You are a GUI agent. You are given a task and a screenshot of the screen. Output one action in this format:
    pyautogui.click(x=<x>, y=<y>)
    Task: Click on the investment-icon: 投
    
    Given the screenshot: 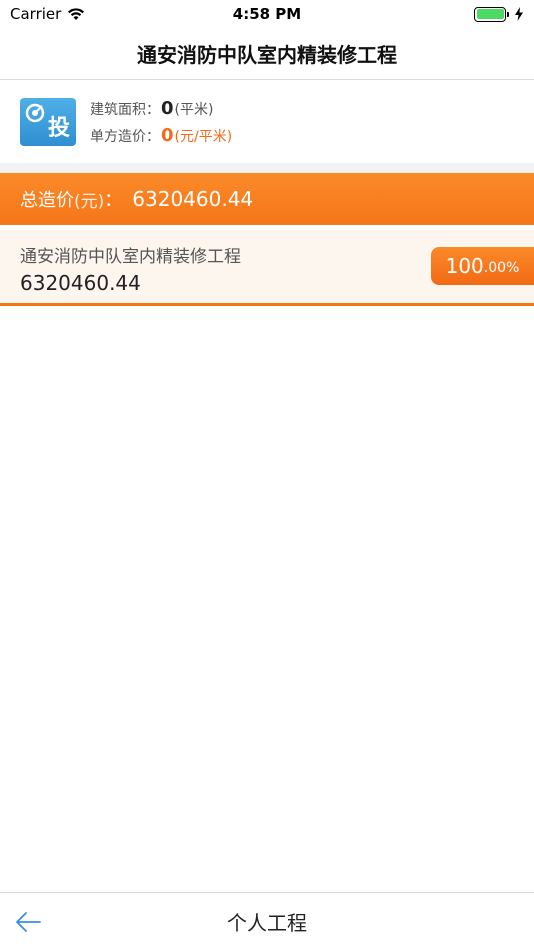 What is the action you would take?
    pyautogui.click(x=48, y=122)
    